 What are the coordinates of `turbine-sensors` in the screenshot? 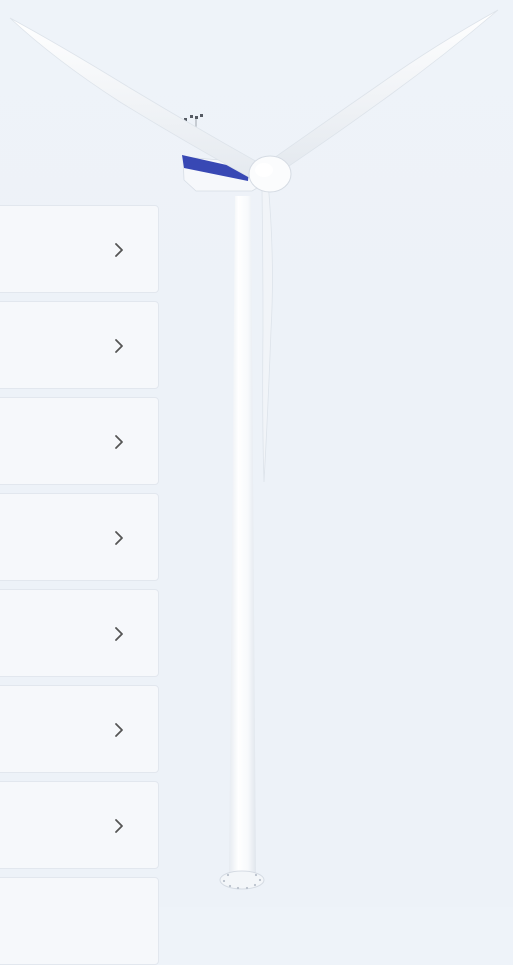 It's located at (193, 117).